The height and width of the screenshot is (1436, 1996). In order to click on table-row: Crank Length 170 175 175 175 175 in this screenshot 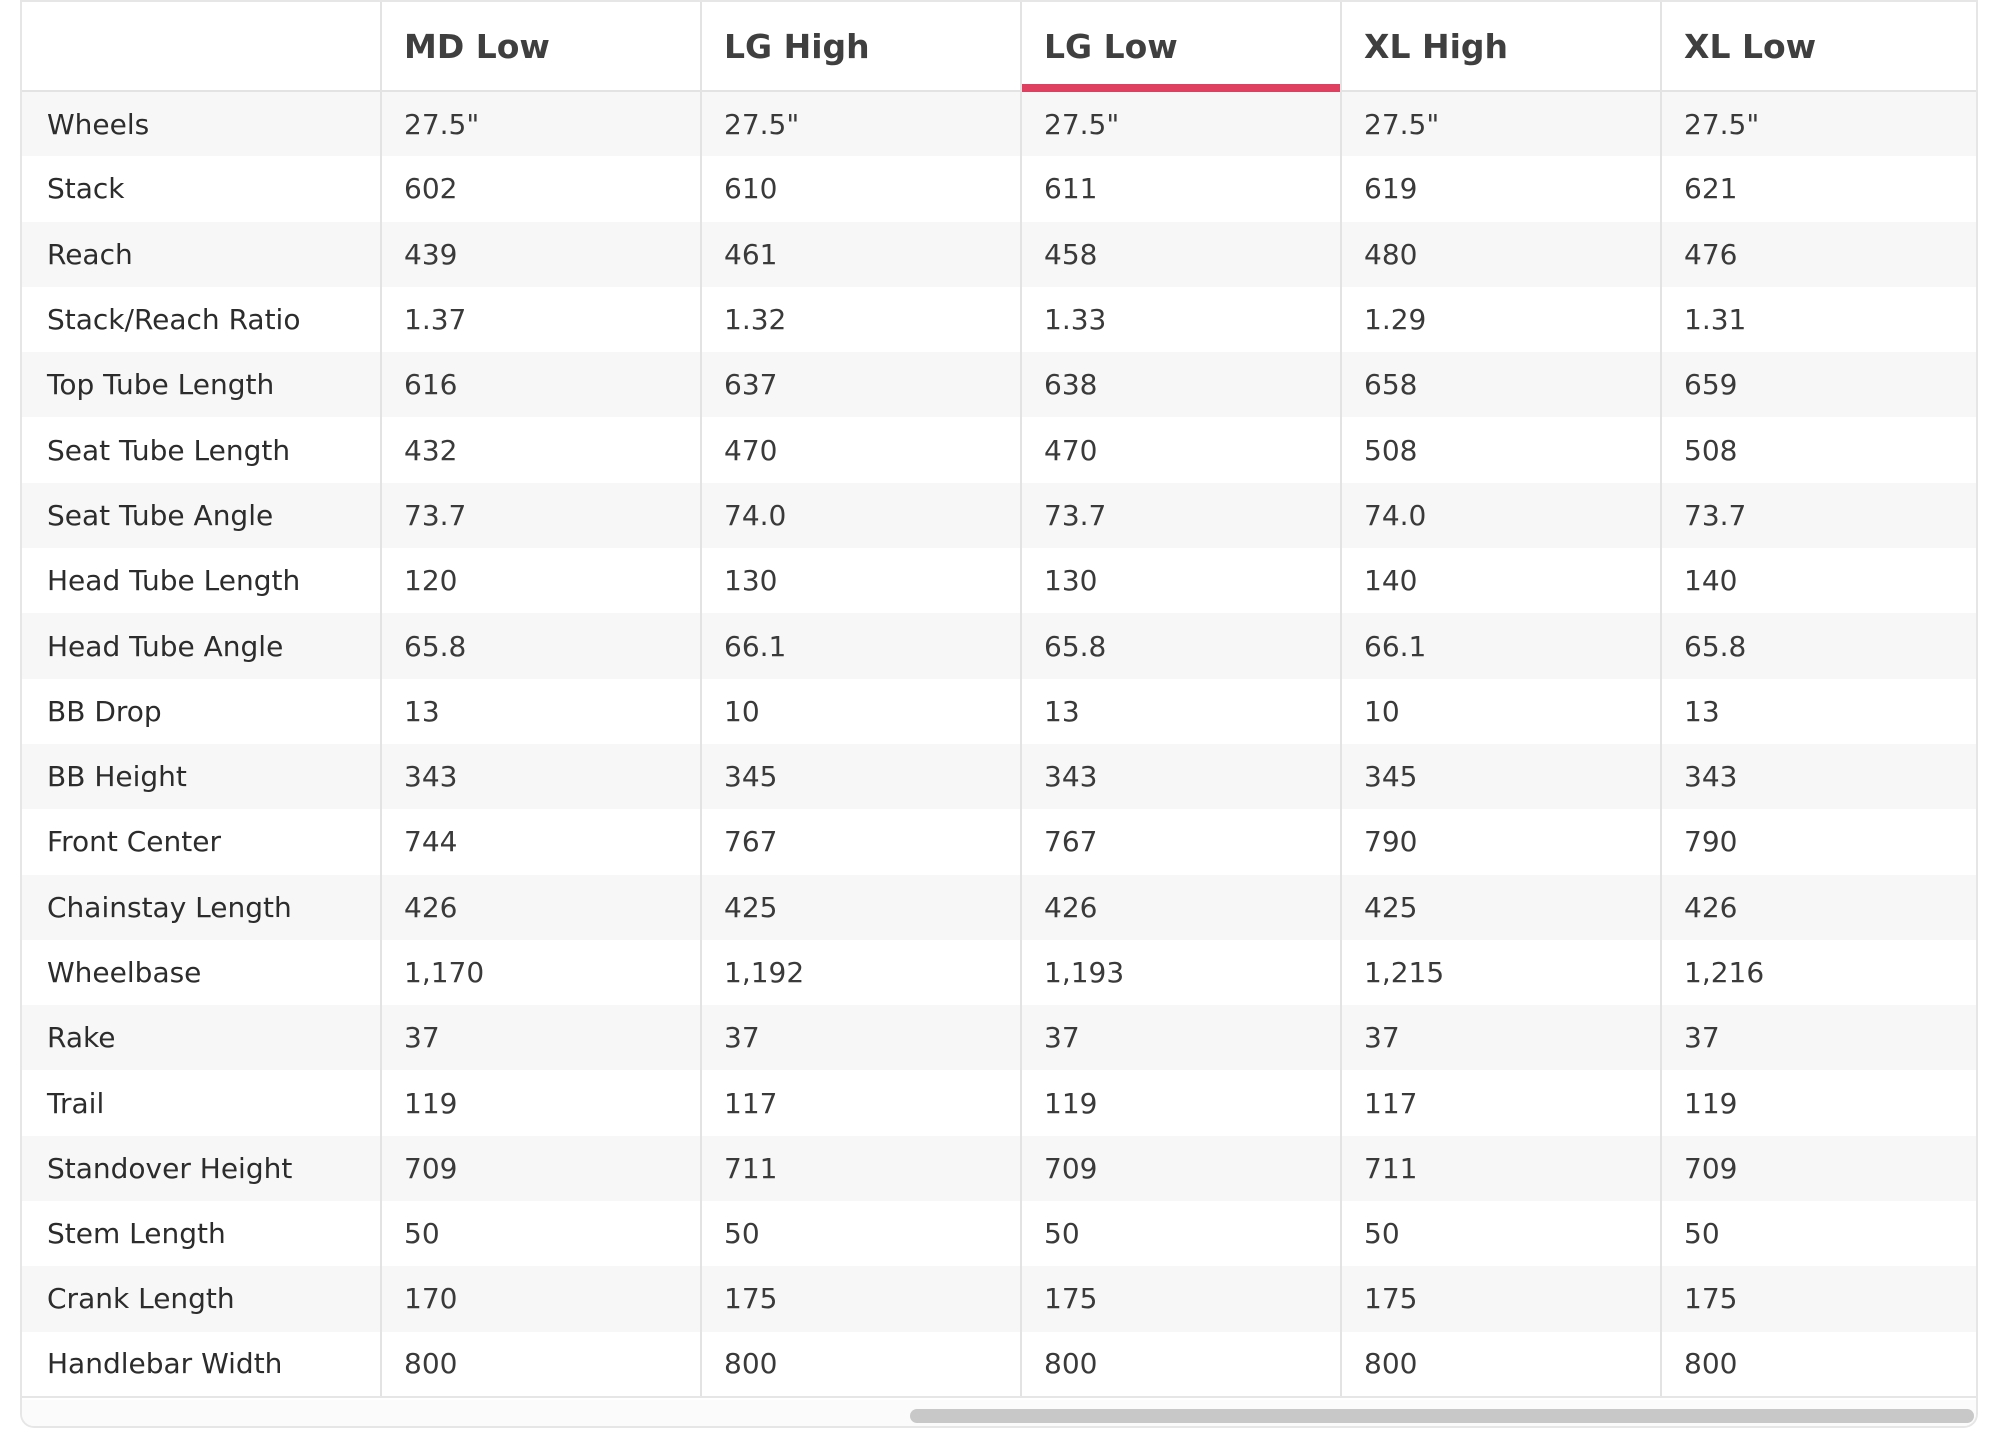, I will do `click(999, 1299)`.